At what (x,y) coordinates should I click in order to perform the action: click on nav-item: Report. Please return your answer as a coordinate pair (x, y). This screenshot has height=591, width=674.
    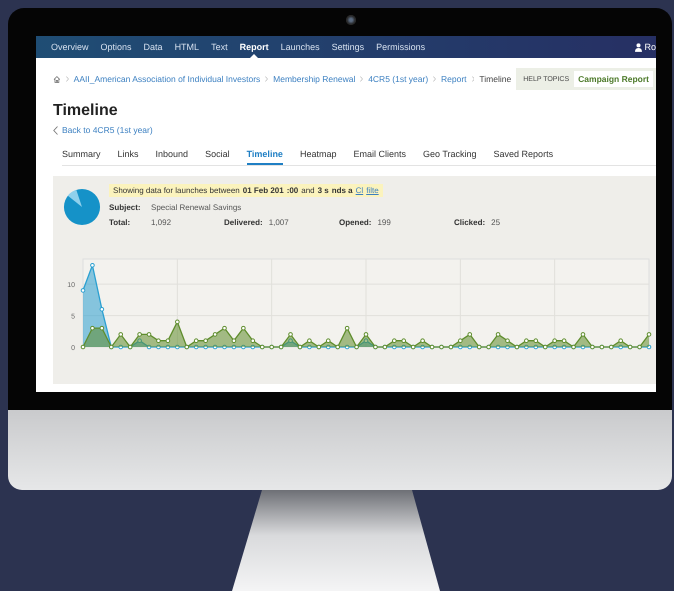
    Looking at the image, I should click on (254, 47).